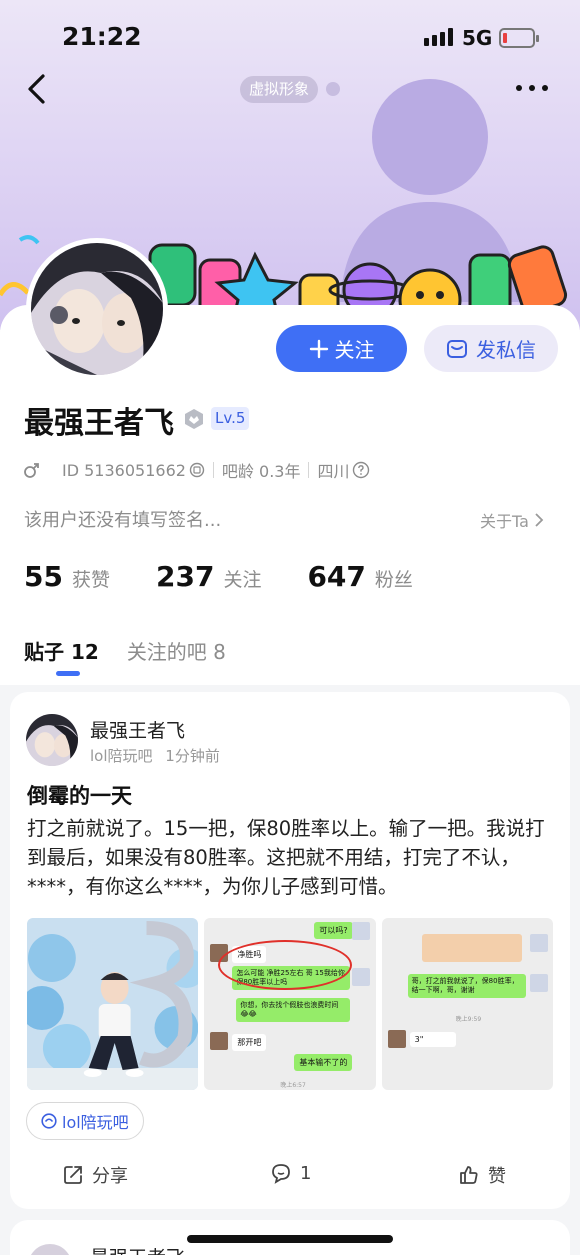  Describe the element at coordinates (467, 1004) in the screenshot. I see `post-image-chat-2: 哥，打之前我就说了，保80胜率，结一下啊，哥，谢谢 晚上9:59 3"` at that location.